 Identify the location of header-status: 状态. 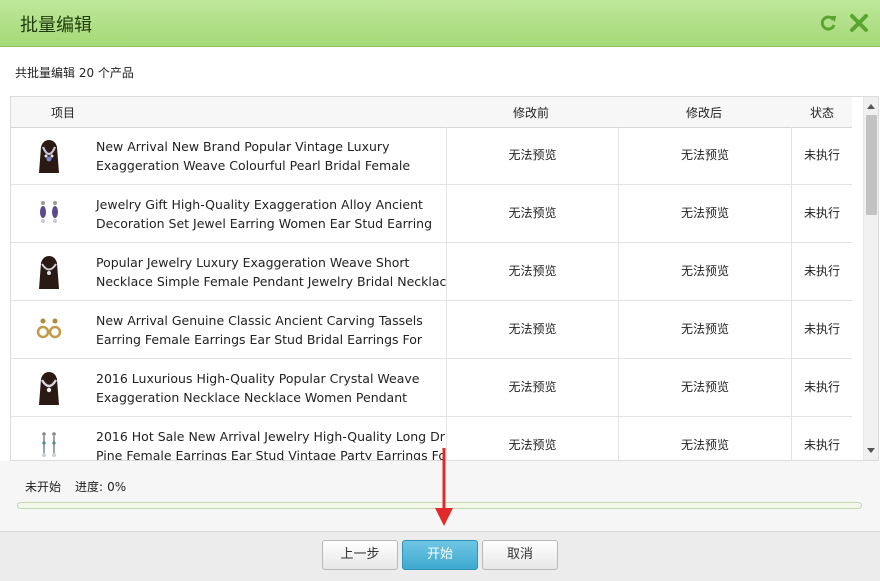
(822, 113).